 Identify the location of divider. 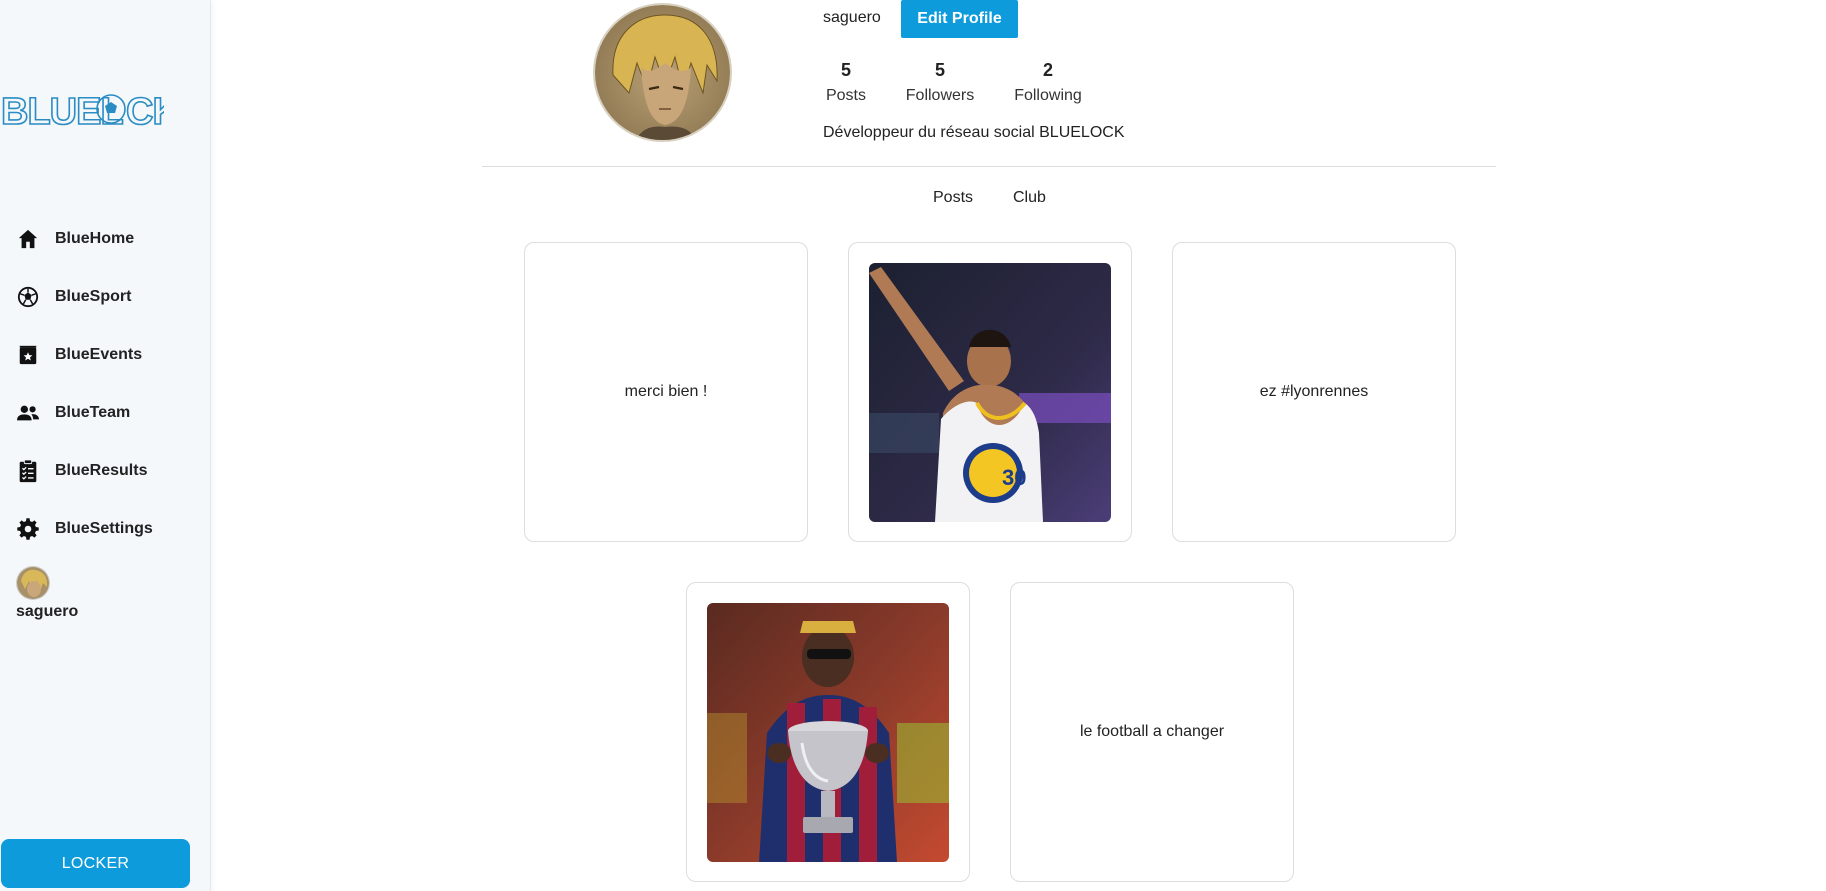
(989, 166).